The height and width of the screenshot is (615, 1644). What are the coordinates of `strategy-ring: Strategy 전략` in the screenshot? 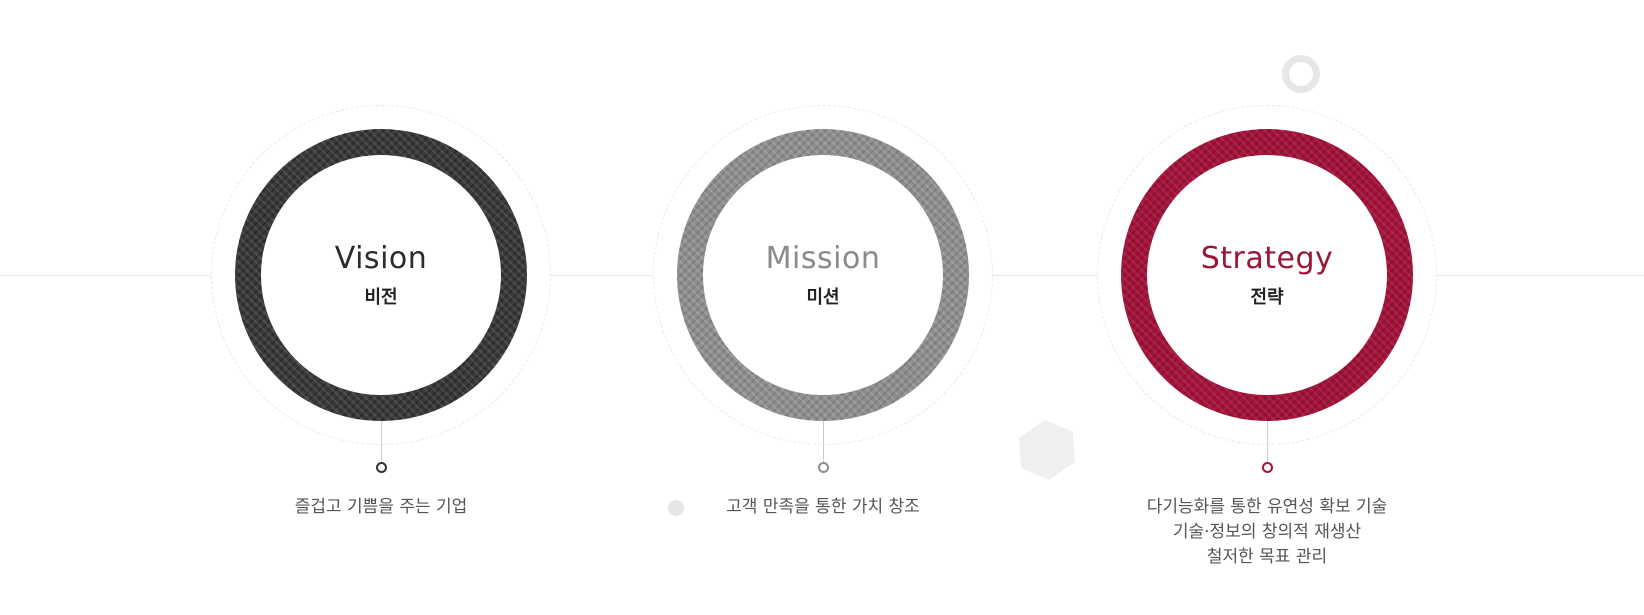 It's located at (1267, 275).